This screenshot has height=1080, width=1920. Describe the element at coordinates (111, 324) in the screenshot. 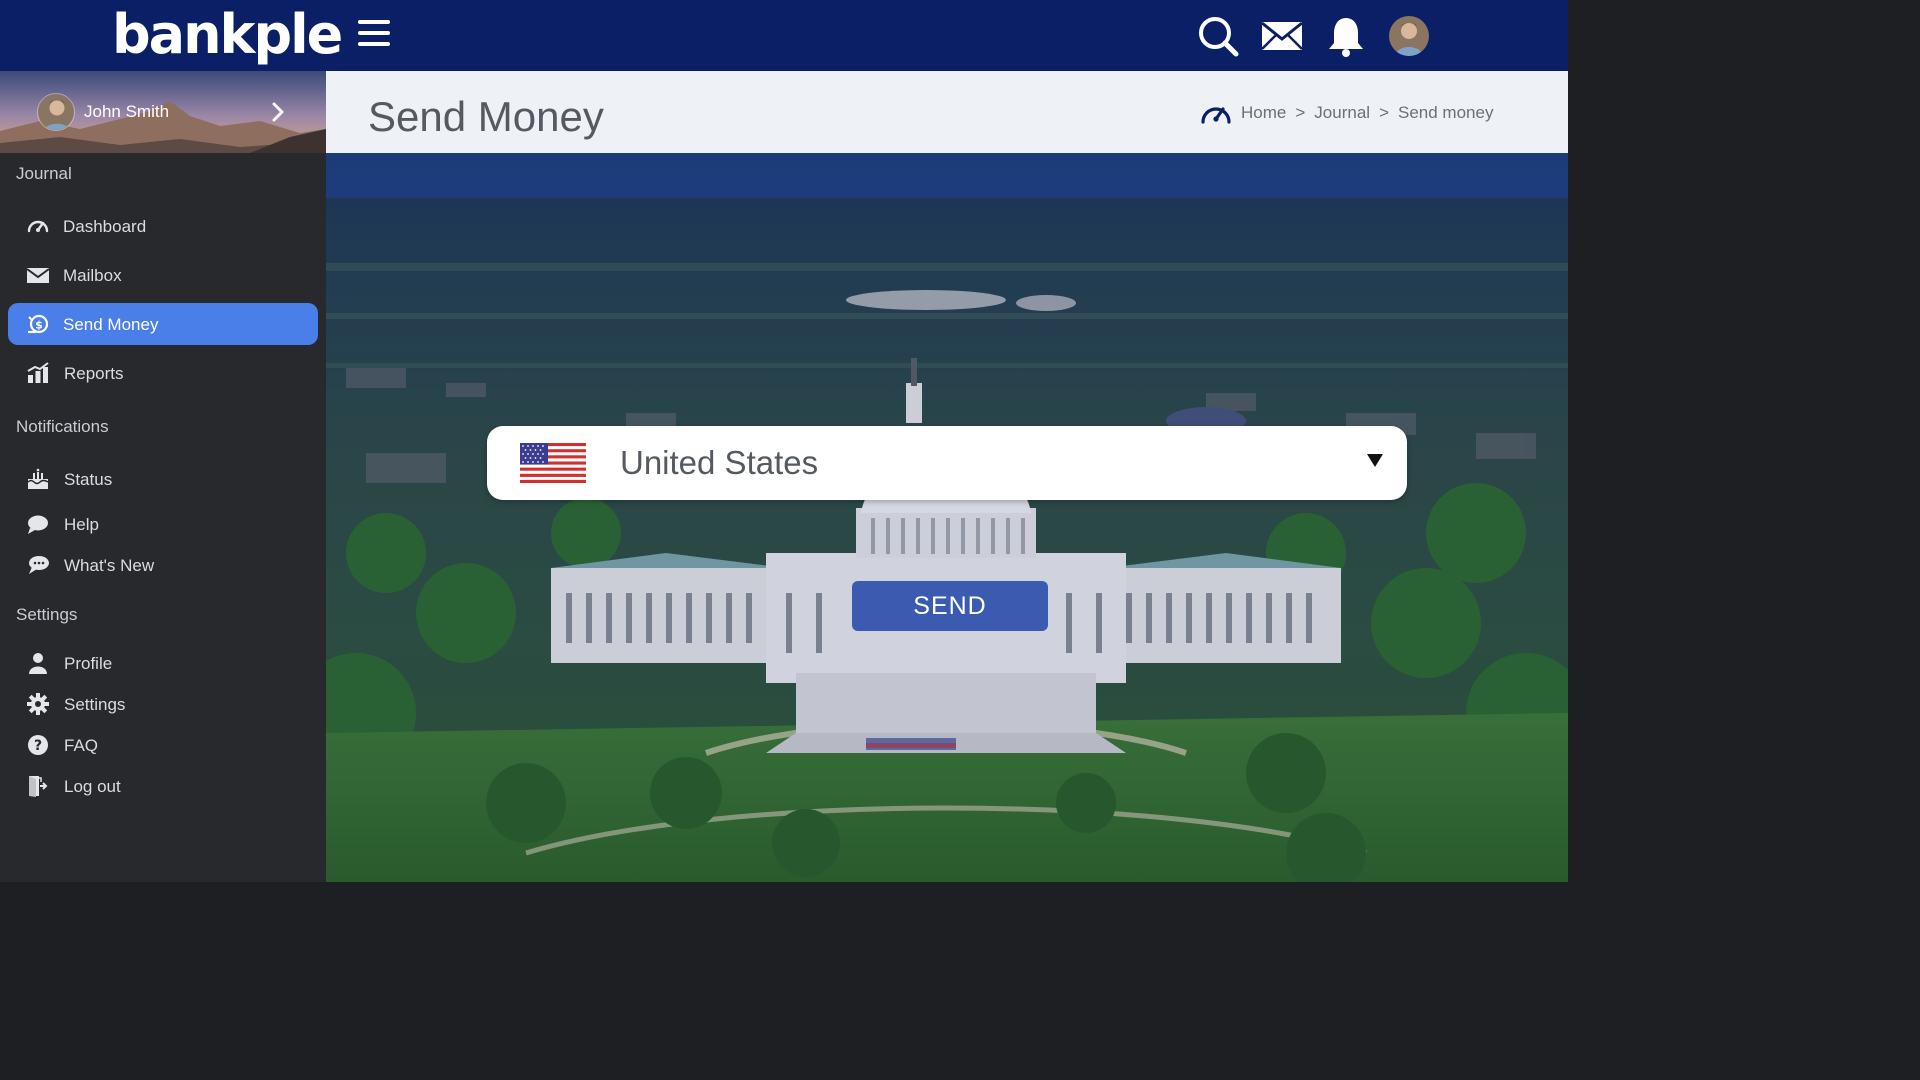

I see `sidebar-item-label: Send Money` at that location.